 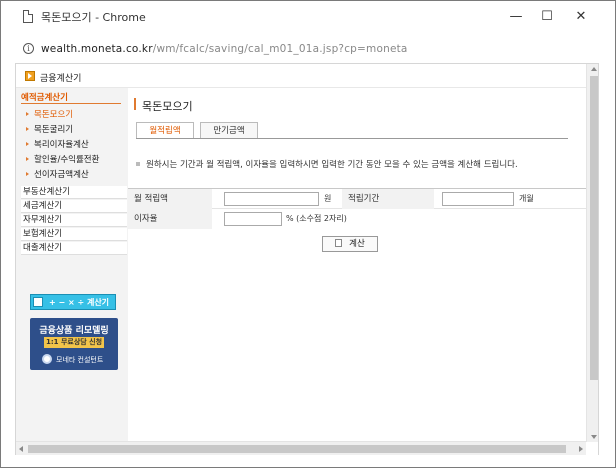 What do you see at coordinates (67, 160) in the screenshot?
I see `sidebar-item-label: 할인율/수익률전환` at bounding box center [67, 160].